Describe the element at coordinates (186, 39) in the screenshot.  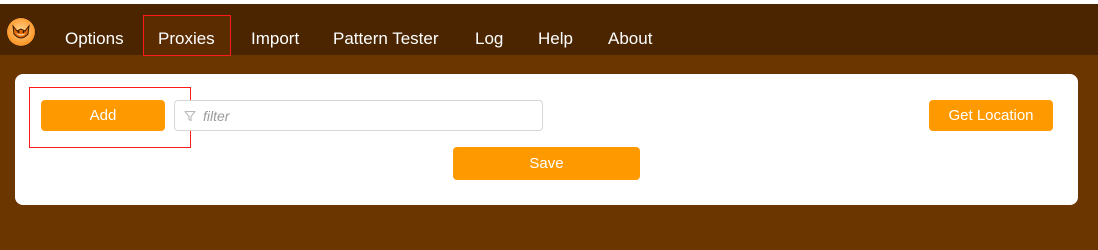
I see `tab-proxies: Proxies` at that location.